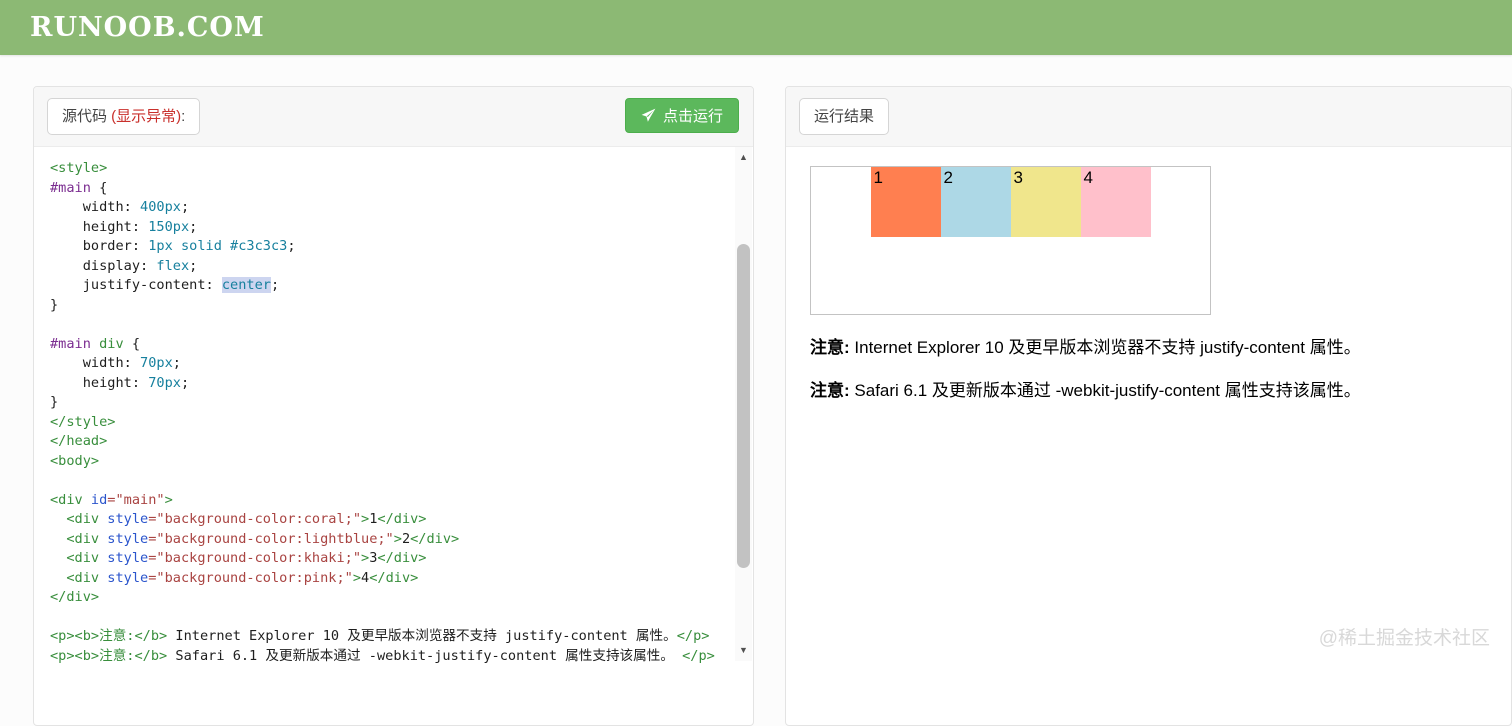  I want to click on code-line: width: 400px;, so click(386, 208).